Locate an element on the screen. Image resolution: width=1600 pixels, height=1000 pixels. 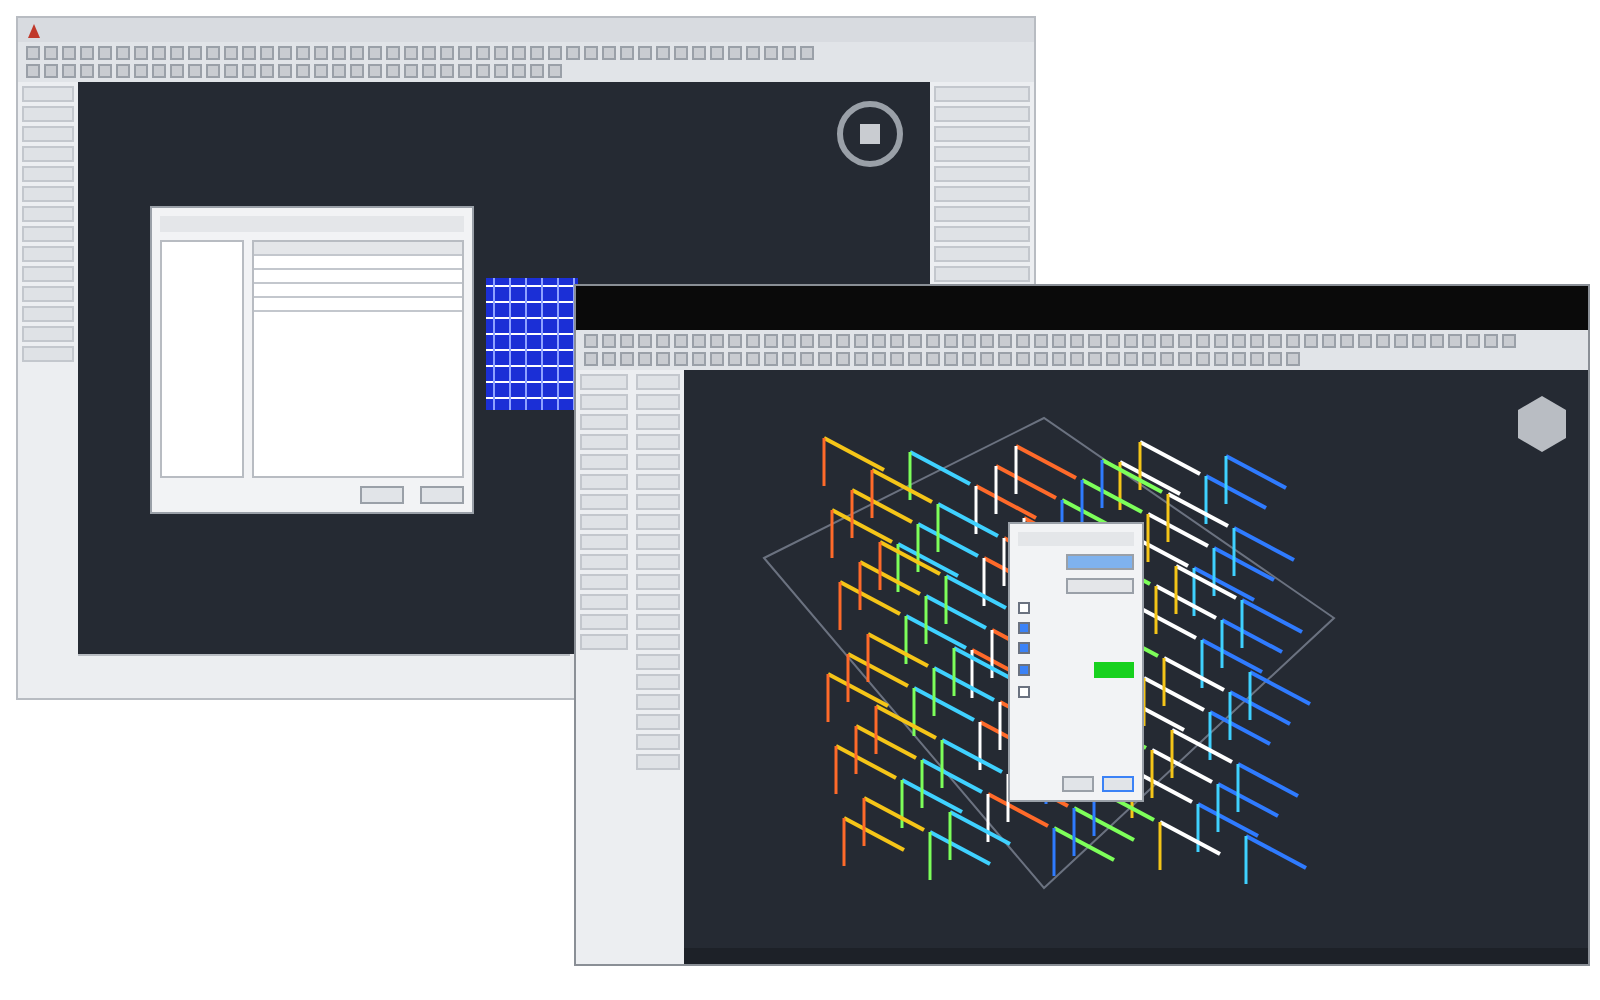
app-logo-icon is located at coordinates (34, 30).